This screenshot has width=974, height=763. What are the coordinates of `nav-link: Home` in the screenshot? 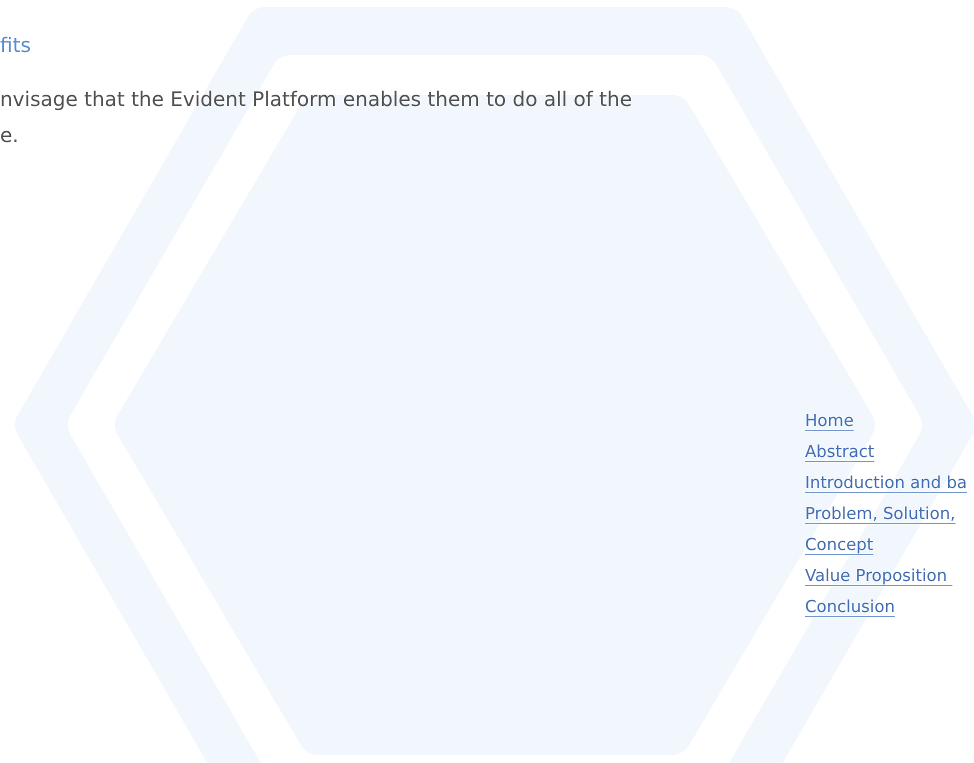 It's located at (829, 421).